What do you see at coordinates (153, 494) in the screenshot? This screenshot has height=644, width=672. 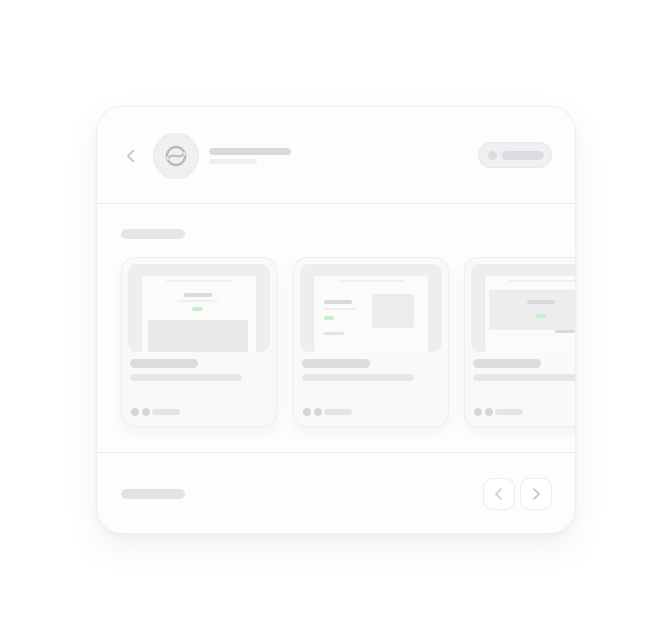 I see `footer-label-placeholder` at bounding box center [153, 494].